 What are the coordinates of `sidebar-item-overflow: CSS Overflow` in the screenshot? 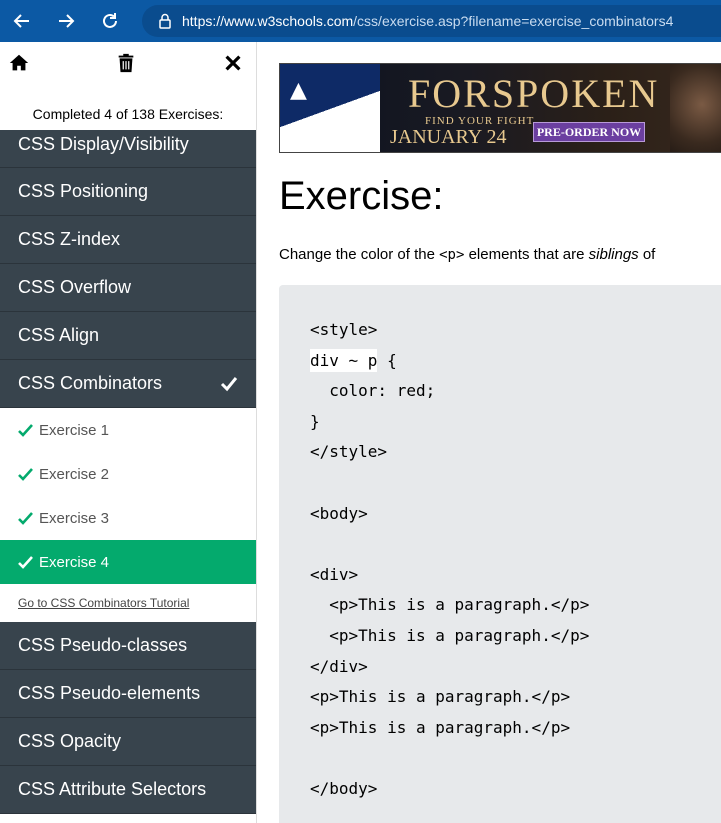 It's located at (128, 288).